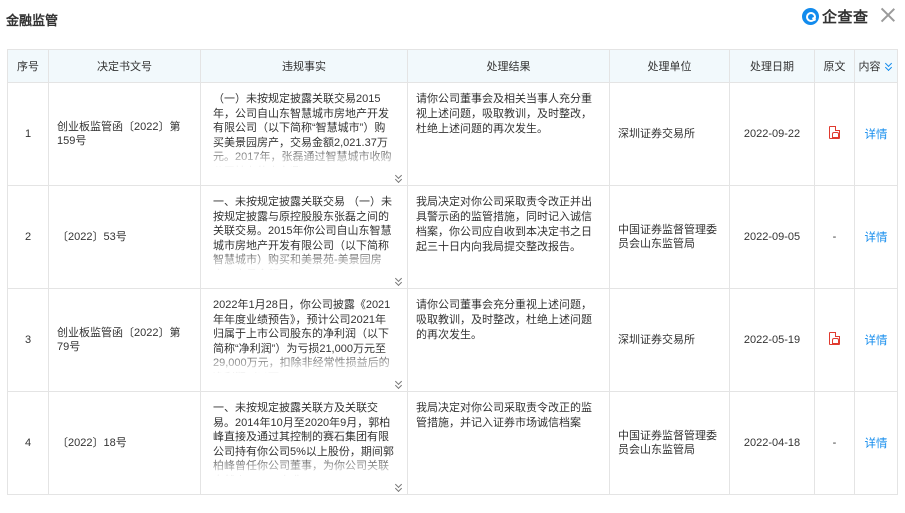  I want to click on table-header-row: 序号 决定书文号 违规事实 处理结果 处理单位 处理日期 原文 内容, so click(452, 66).